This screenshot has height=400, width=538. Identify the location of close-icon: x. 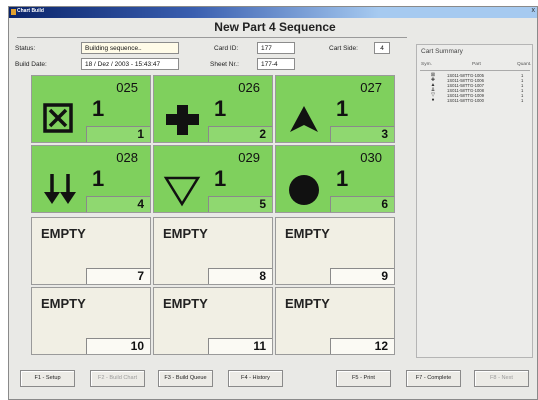
(534, 10).